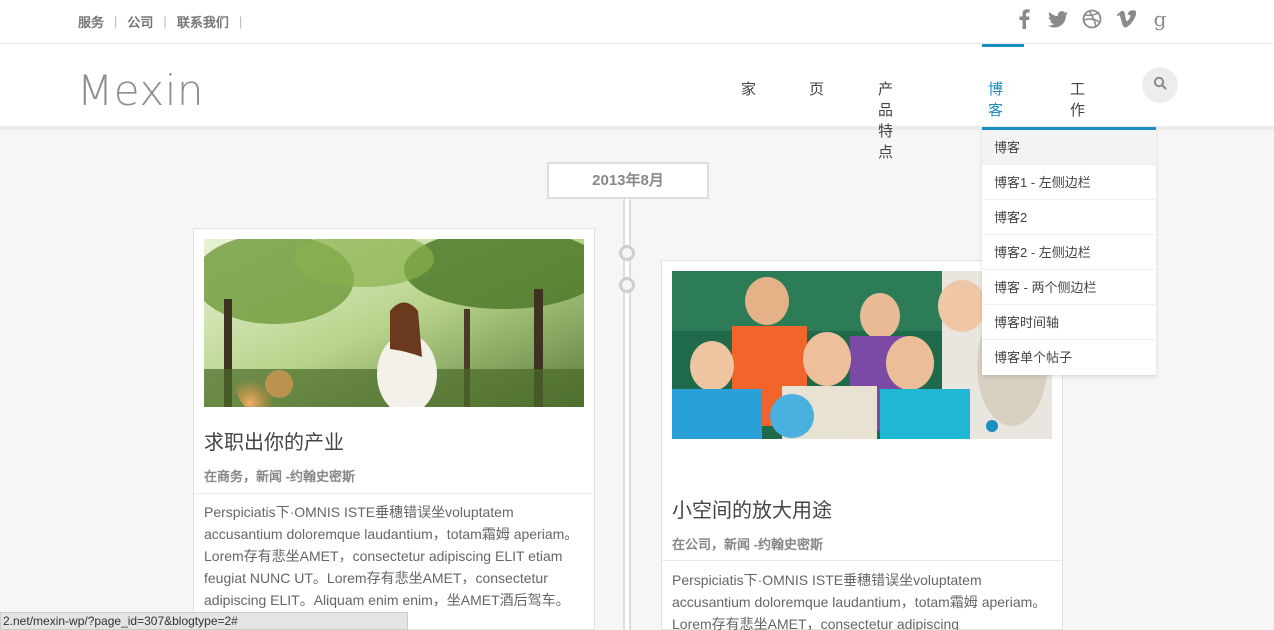 The image size is (1274, 630). I want to click on dropdown-item-blog-two-sidebars: 博客 - 两个侧边栏, so click(1069, 287).